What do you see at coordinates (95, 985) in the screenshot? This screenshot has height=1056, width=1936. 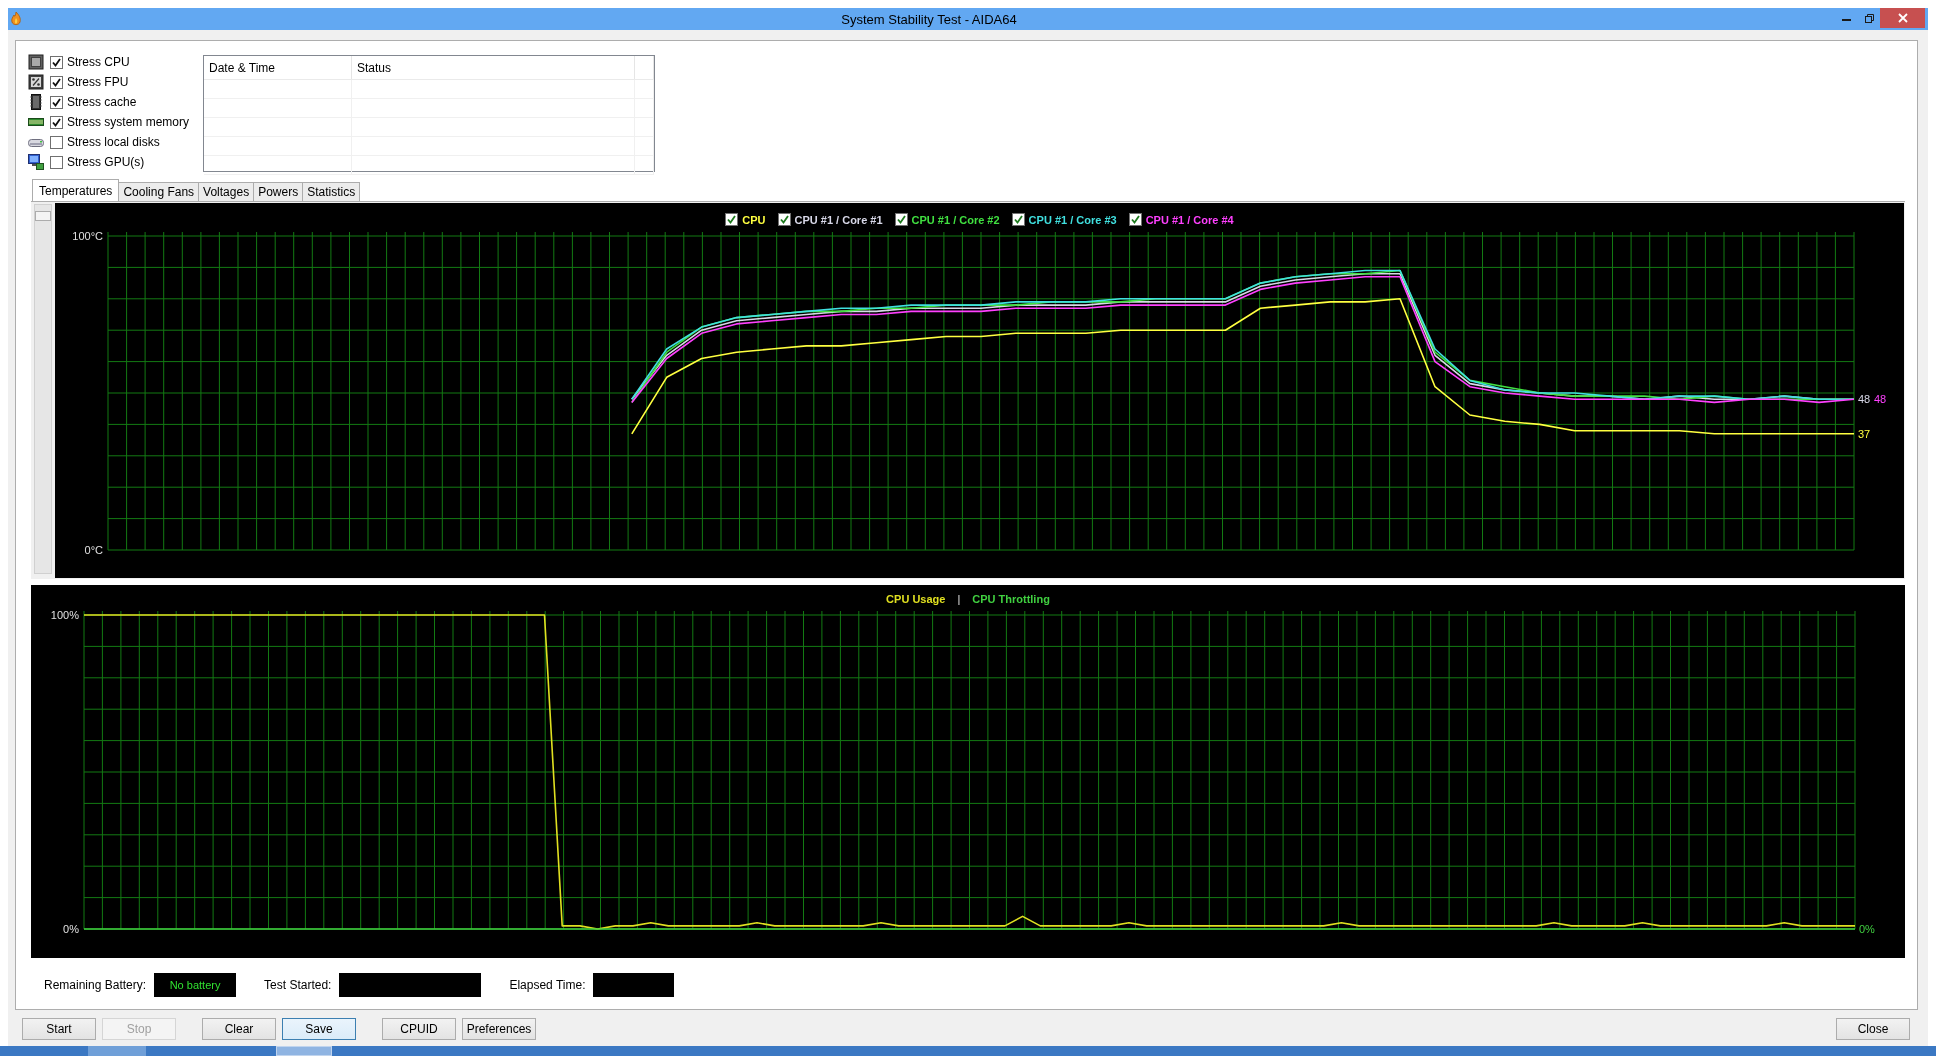 I see `status-label: Remaining Battery:` at bounding box center [95, 985].